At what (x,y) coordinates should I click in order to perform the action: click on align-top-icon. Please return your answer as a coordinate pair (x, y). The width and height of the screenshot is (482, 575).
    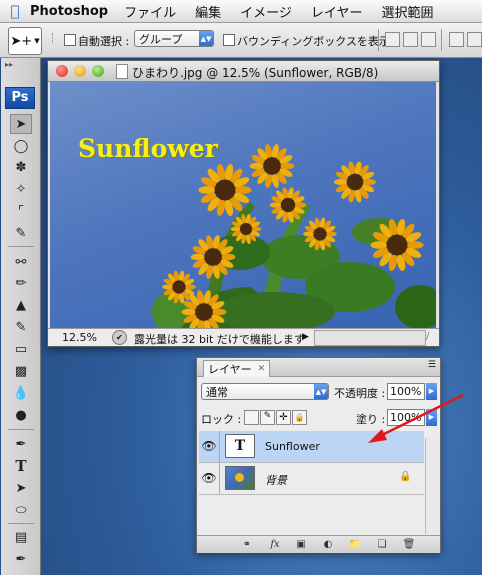
    Looking at the image, I should click on (392, 39).